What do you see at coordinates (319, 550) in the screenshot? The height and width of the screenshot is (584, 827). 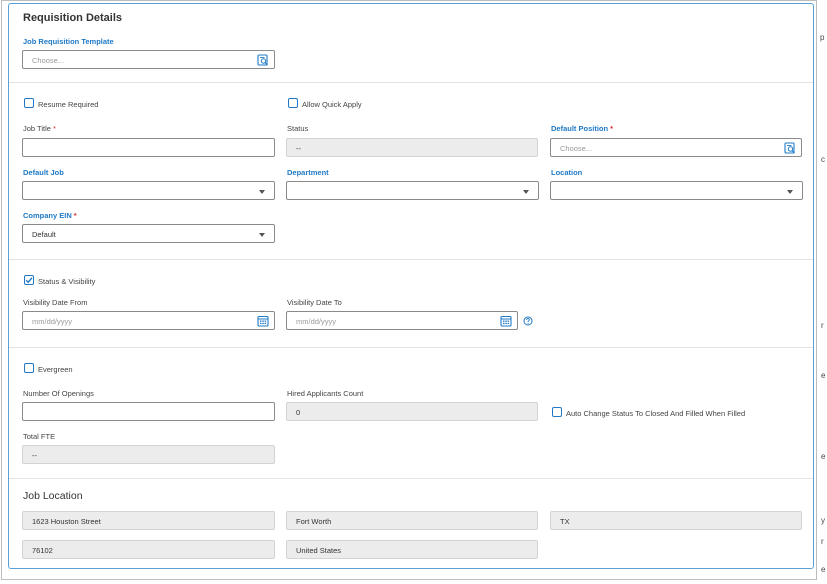 I see `country-value: United States` at bounding box center [319, 550].